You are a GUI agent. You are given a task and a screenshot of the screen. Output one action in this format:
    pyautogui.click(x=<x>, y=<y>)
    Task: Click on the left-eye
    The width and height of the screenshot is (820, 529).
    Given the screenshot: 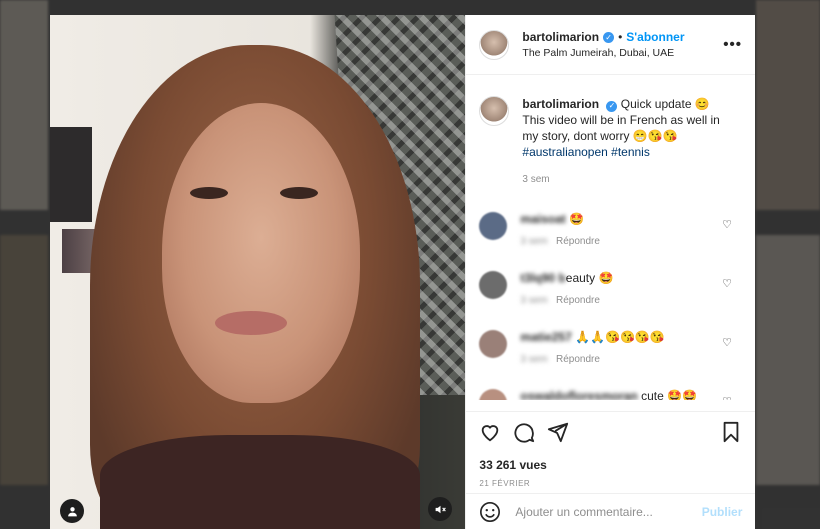 What is the action you would take?
    pyautogui.click(x=209, y=193)
    